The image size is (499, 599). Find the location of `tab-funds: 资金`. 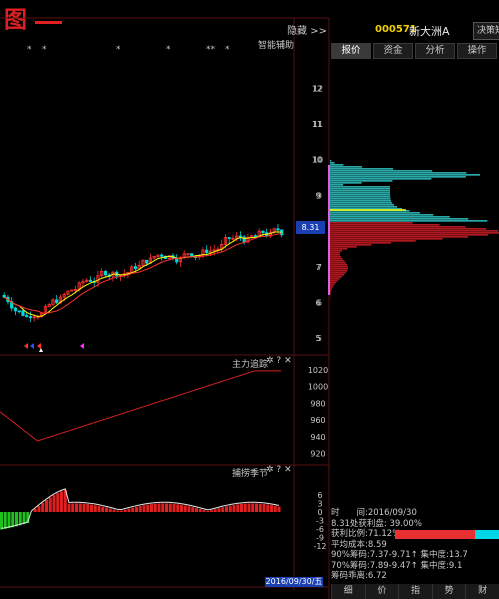

tab-funds: 资金 is located at coordinates (393, 51).